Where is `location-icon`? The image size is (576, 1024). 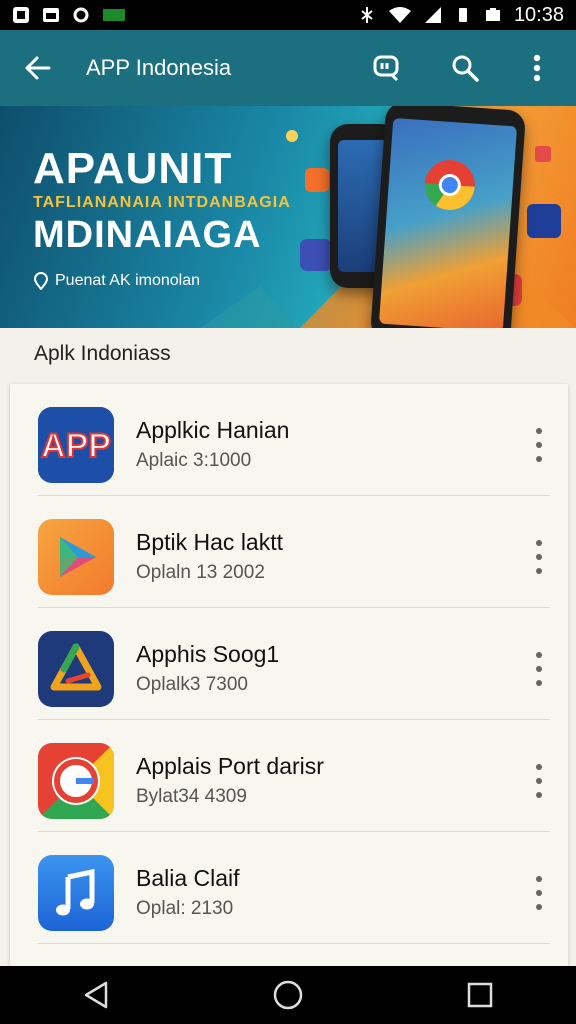 location-icon is located at coordinates (41, 281).